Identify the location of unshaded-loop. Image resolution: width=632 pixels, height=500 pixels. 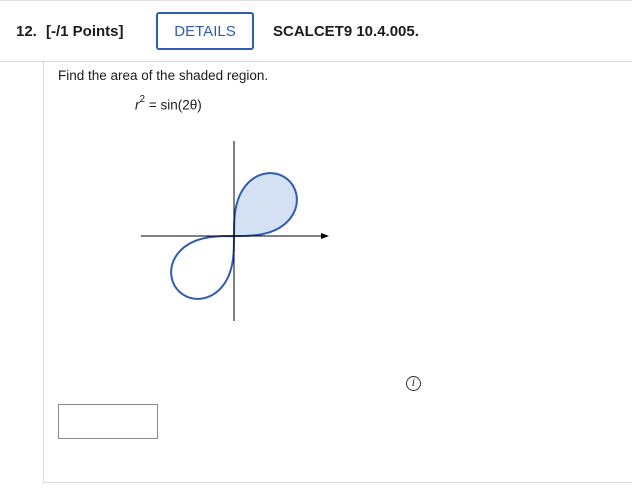
(203, 267).